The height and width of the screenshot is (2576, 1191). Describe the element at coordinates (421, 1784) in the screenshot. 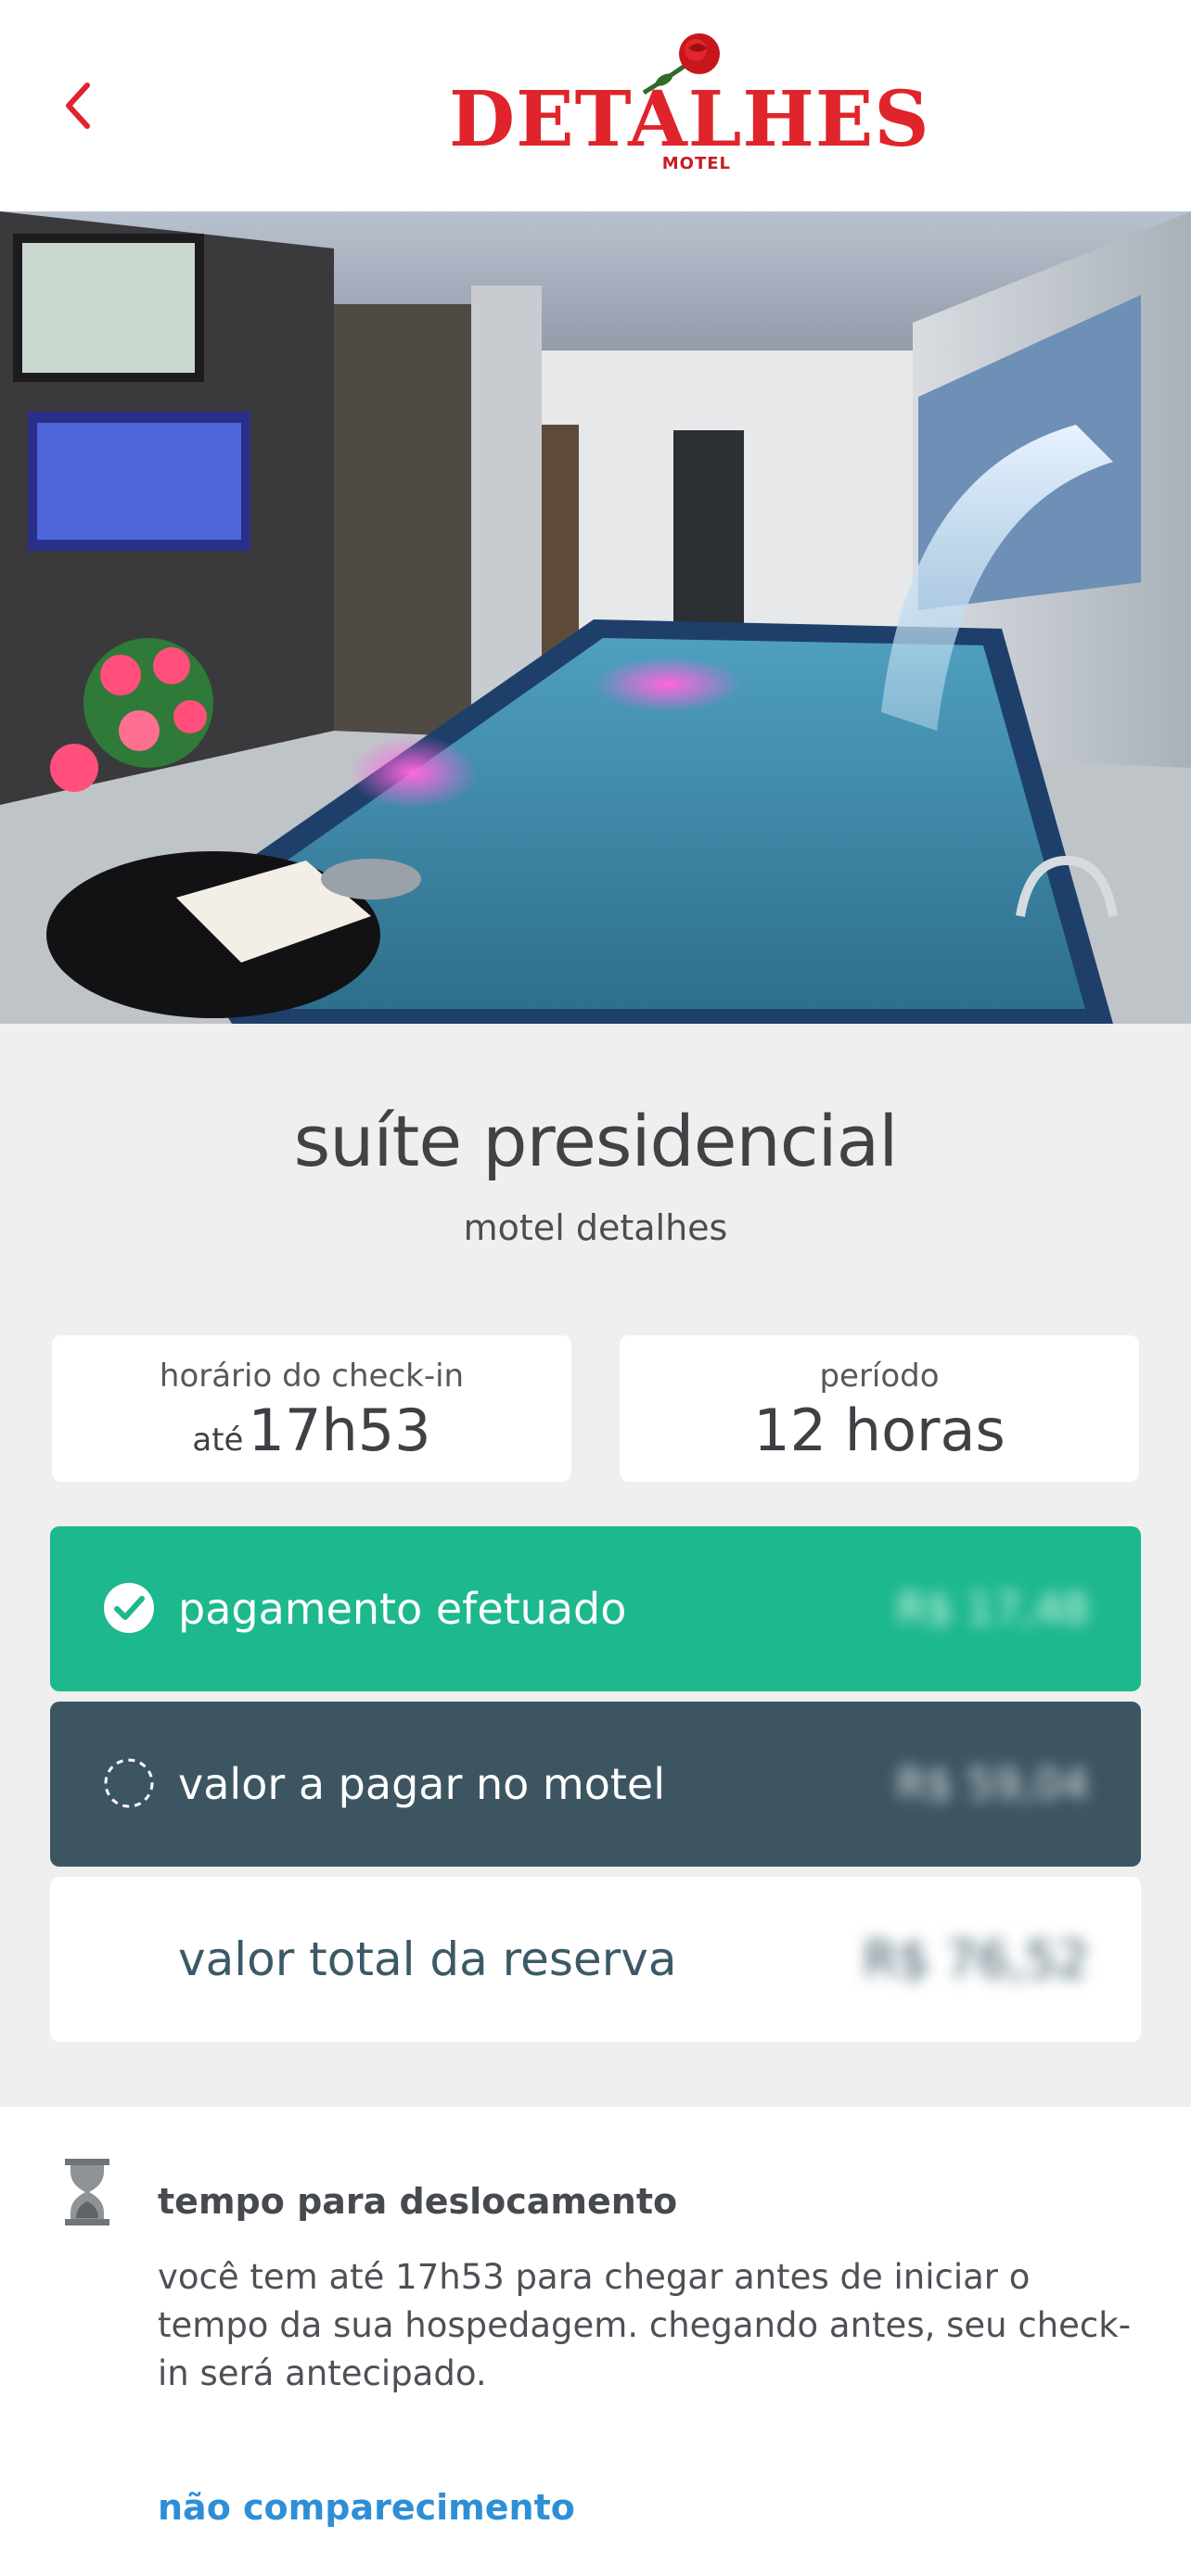

I see `payment-due-label: valor a pagar no motel` at that location.